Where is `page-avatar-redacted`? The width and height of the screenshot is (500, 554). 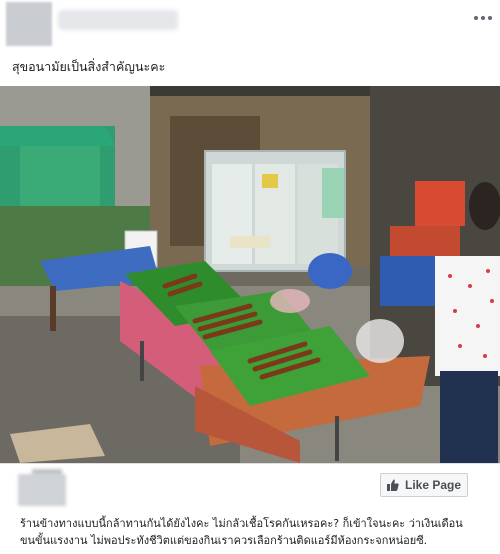 page-avatar-redacted is located at coordinates (42, 490).